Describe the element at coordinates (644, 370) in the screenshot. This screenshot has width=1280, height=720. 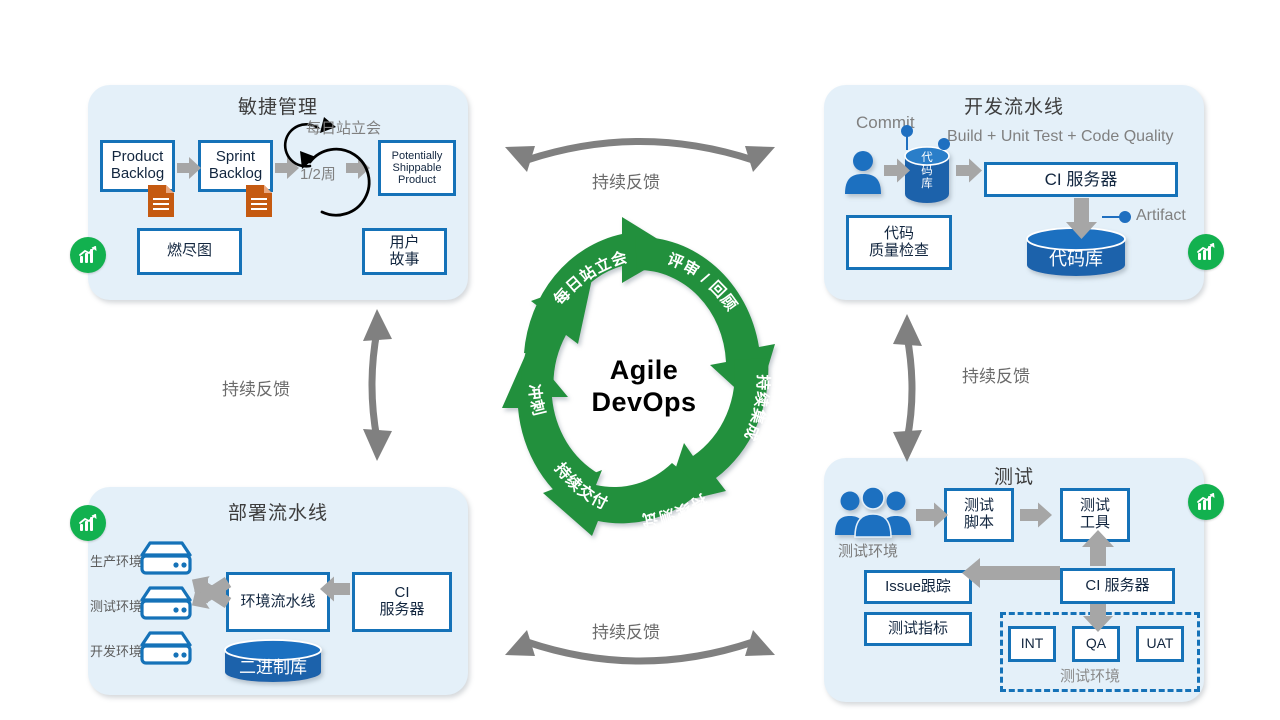
I see `wheel-center-line1: Agile` at that location.